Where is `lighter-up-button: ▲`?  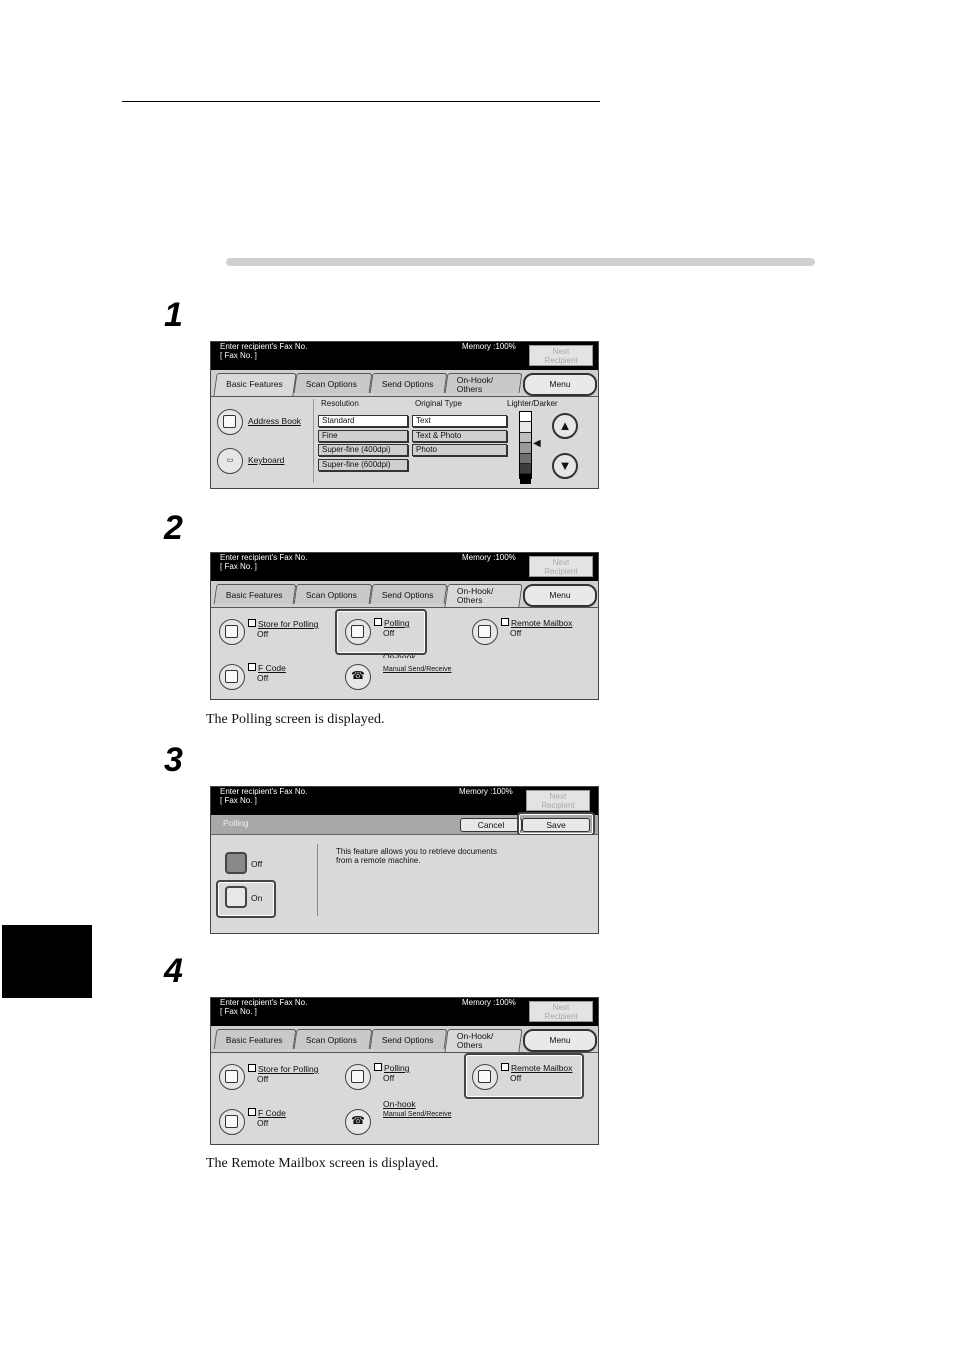 lighter-up-button: ▲ is located at coordinates (565, 426).